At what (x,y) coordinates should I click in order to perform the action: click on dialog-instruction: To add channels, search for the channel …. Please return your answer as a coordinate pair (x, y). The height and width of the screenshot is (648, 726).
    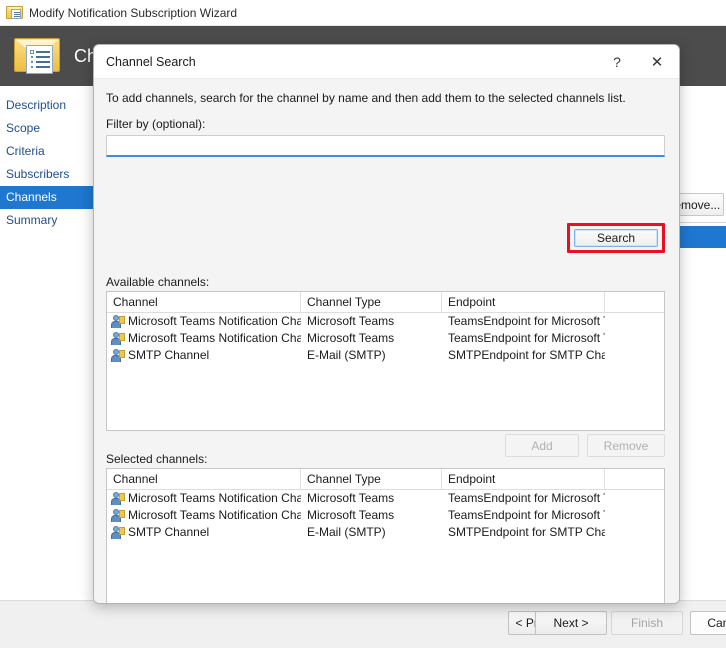
    Looking at the image, I should click on (366, 98).